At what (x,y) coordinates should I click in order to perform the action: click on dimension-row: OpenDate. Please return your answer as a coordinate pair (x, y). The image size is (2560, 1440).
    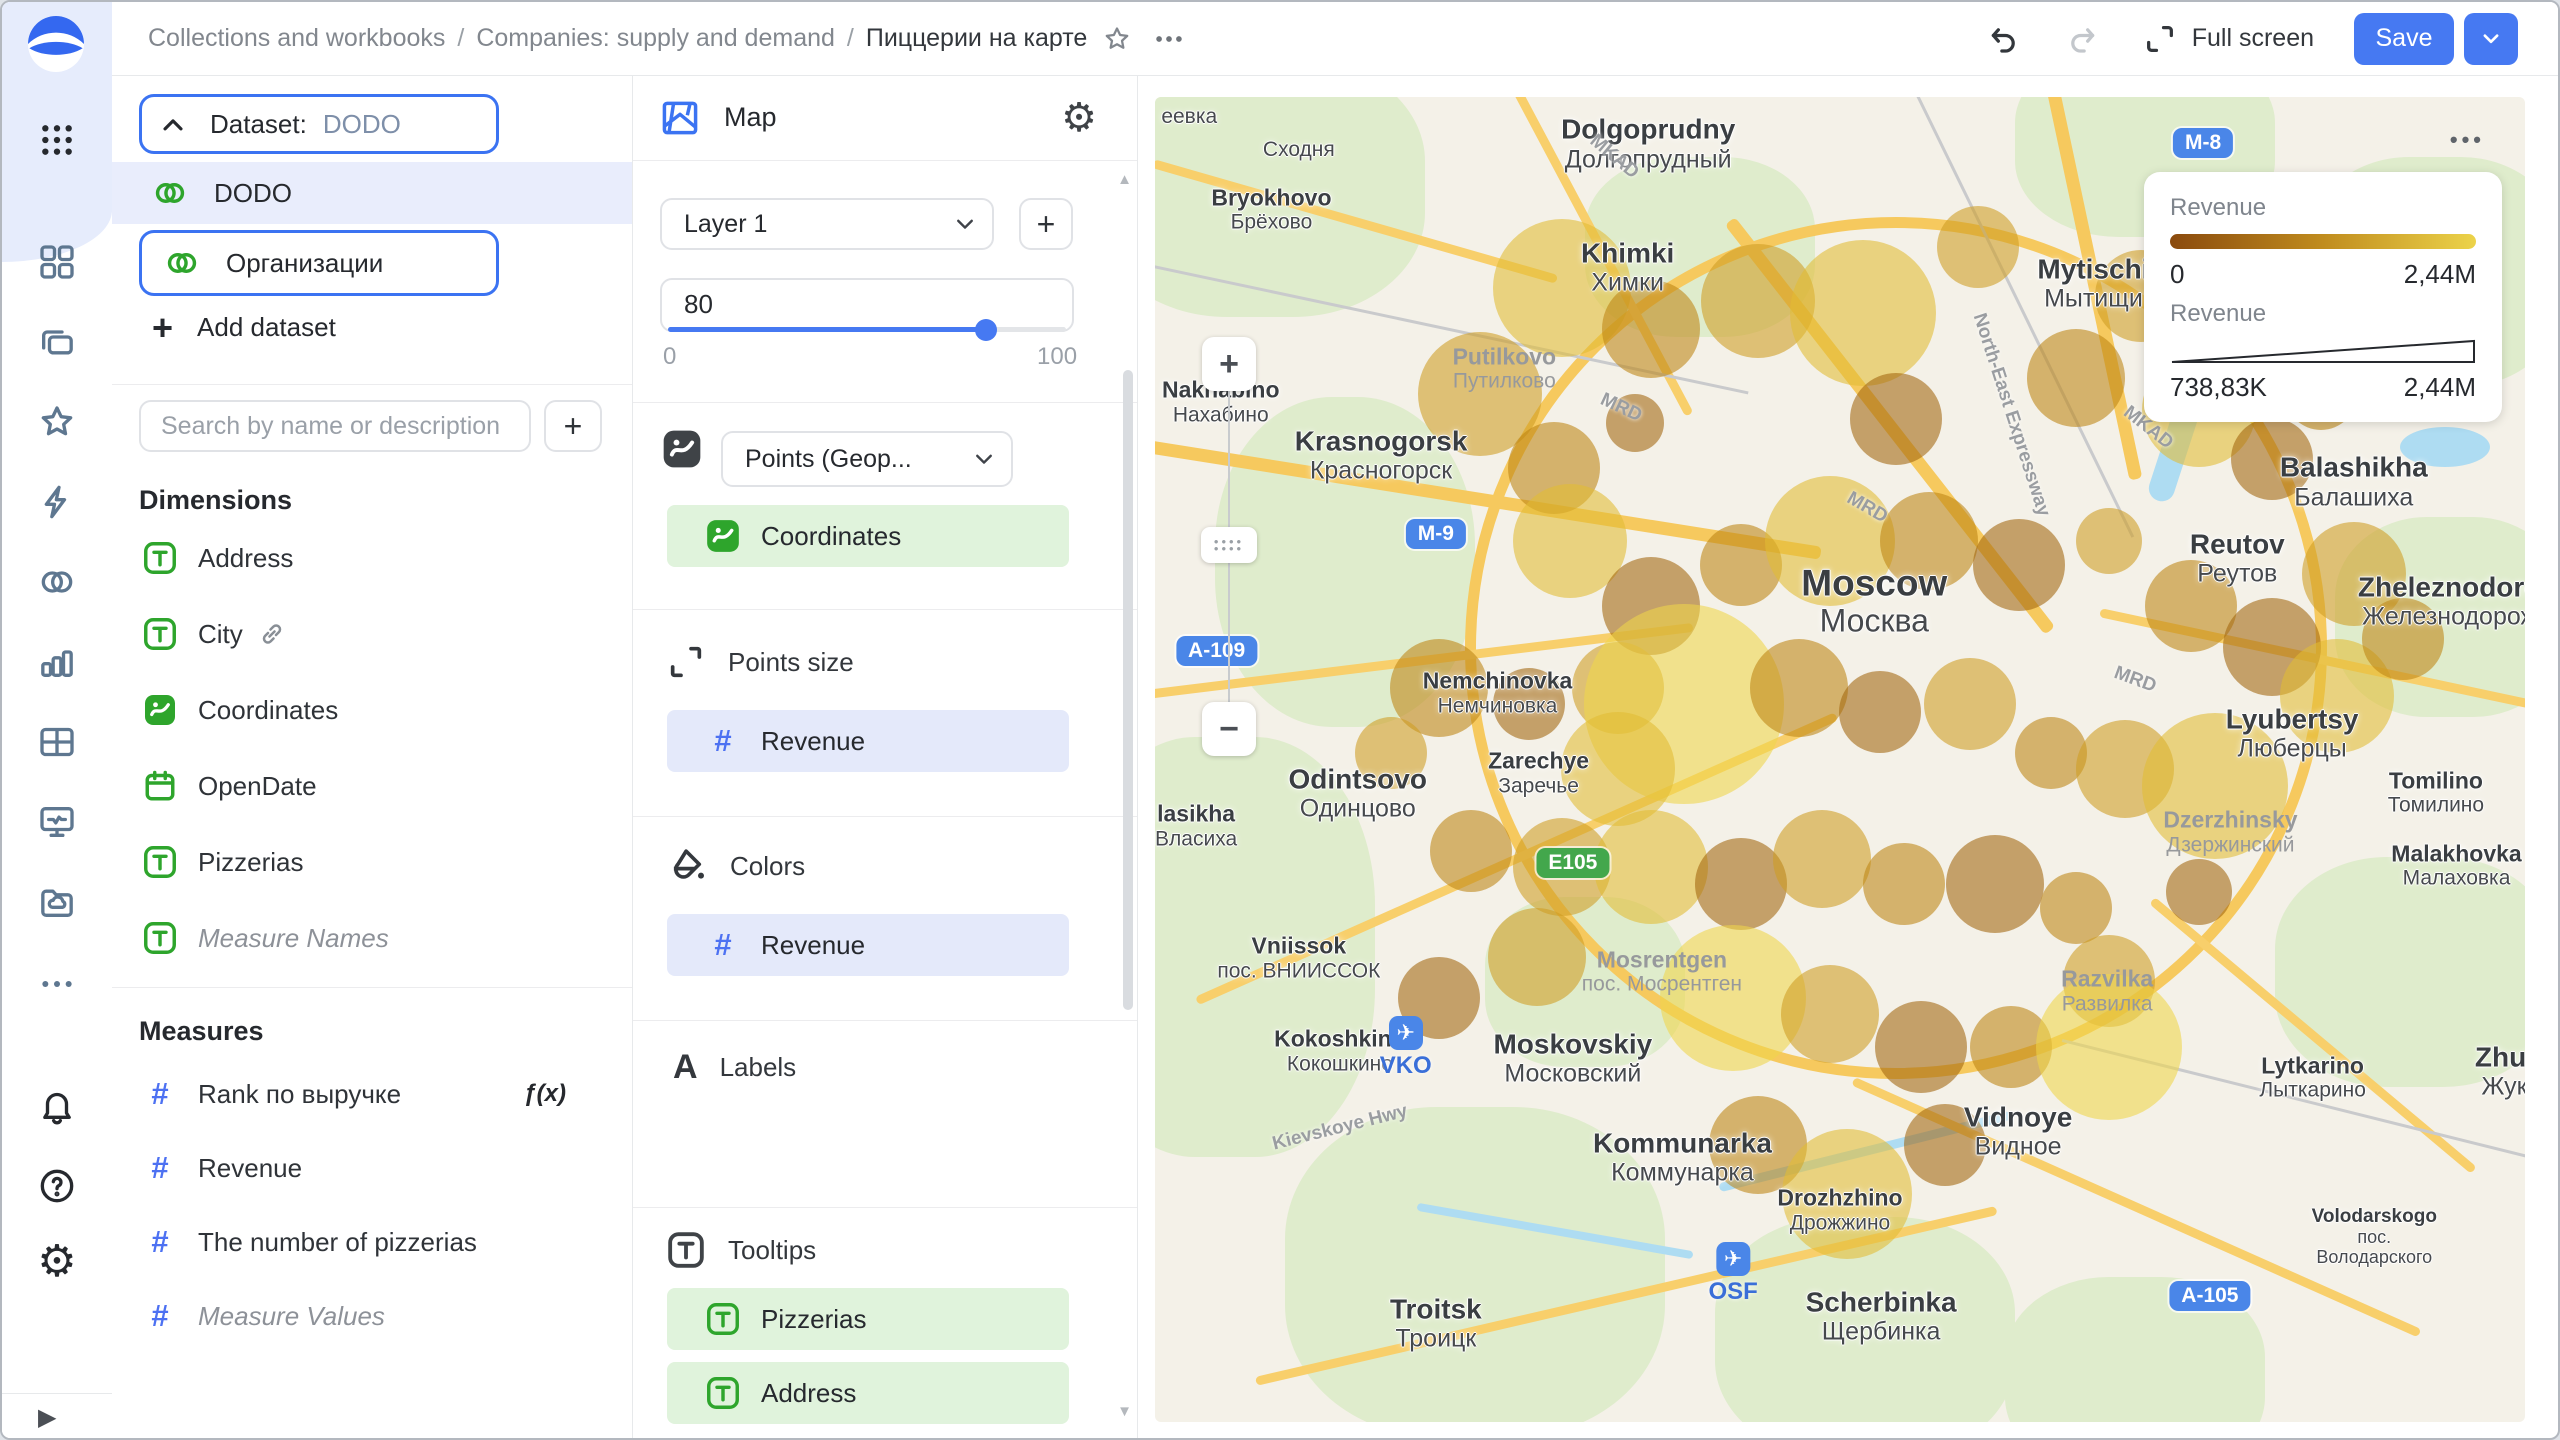
    Looking at the image, I should click on (372, 786).